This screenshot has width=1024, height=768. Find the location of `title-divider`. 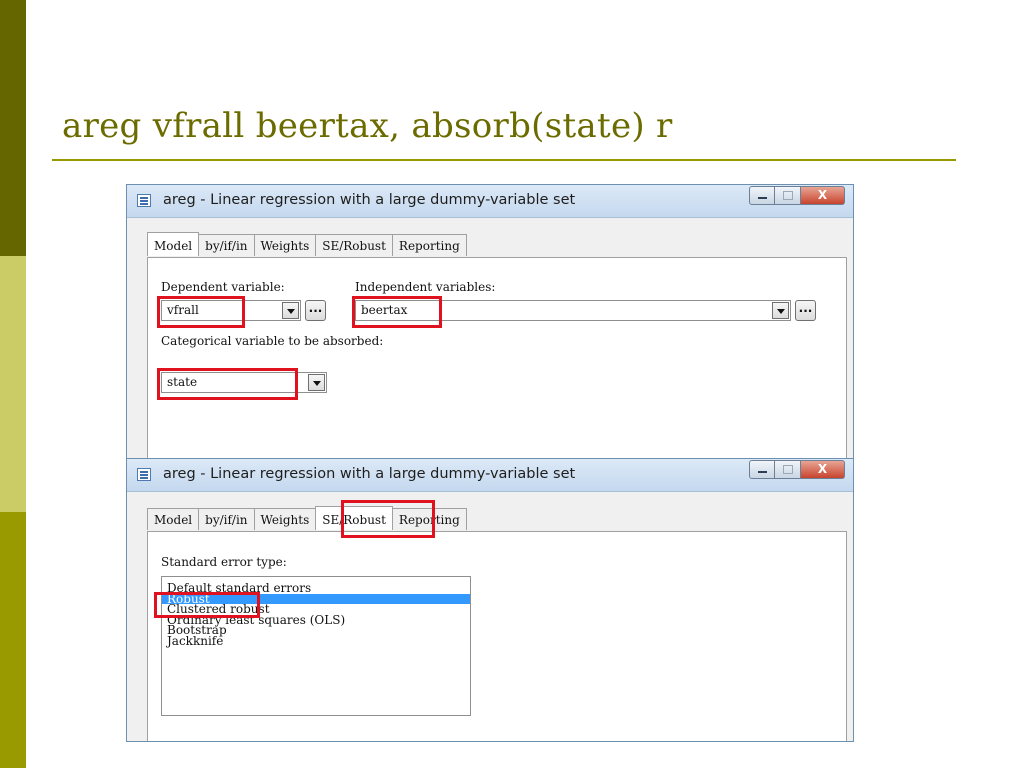

title-divider is located at coordinates (504, 160).